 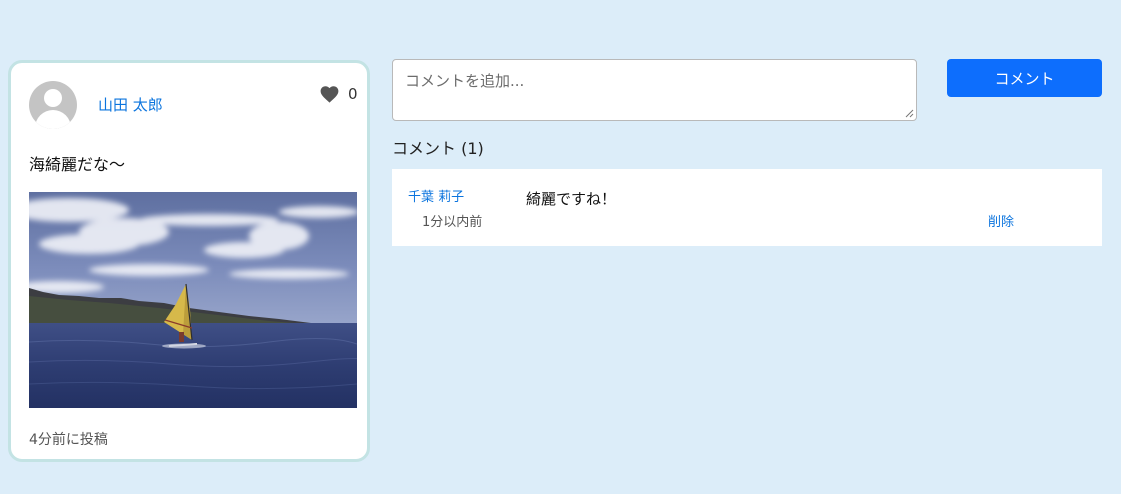 I want to click on comments-count: 1, so click(x=472, y=148).